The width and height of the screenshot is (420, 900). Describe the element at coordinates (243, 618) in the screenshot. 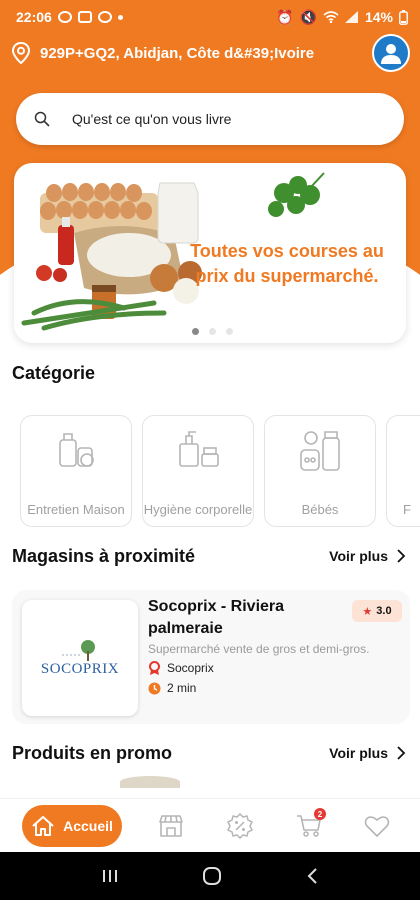

I see `store-name: Socoprix - Riviera palmeraie` at that location.